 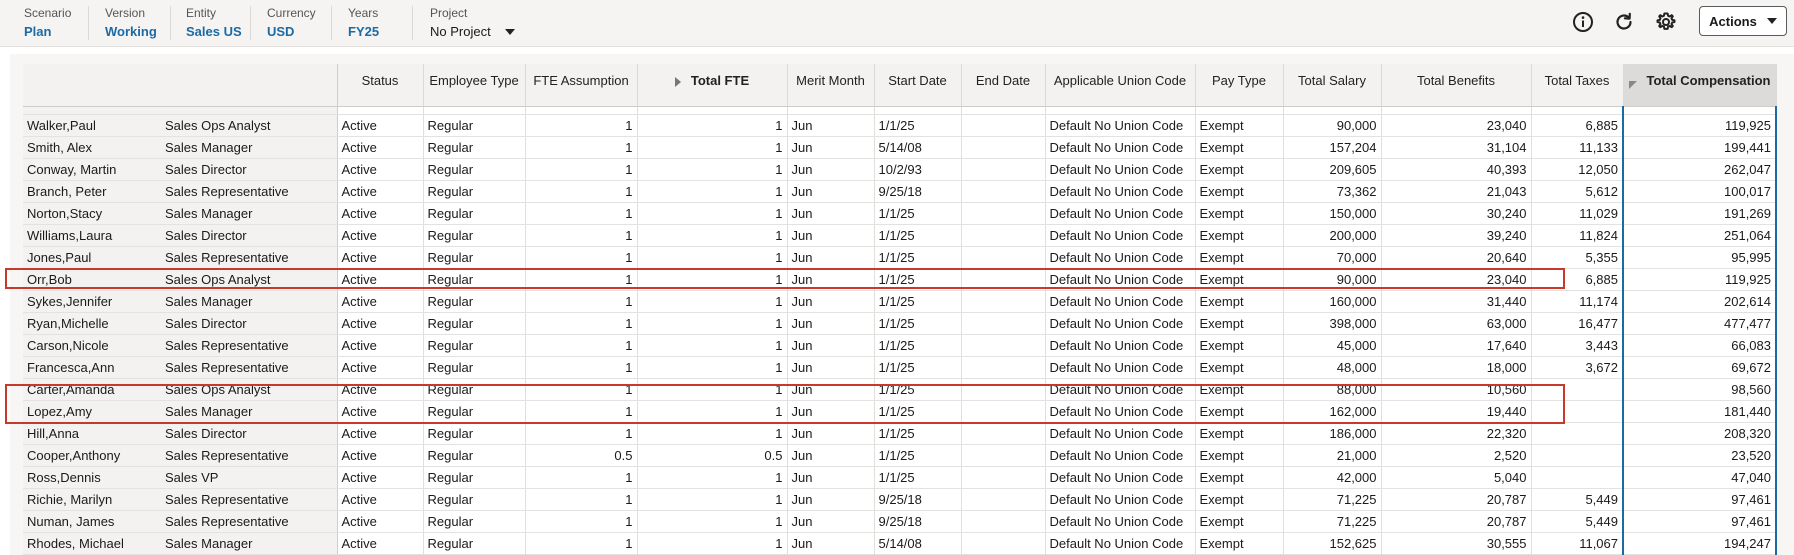 What do you see at coordinates (1456, 191) in the screenshot?
I see `cell-total-benefits: 21,043` at bounding box center [1456, 191].